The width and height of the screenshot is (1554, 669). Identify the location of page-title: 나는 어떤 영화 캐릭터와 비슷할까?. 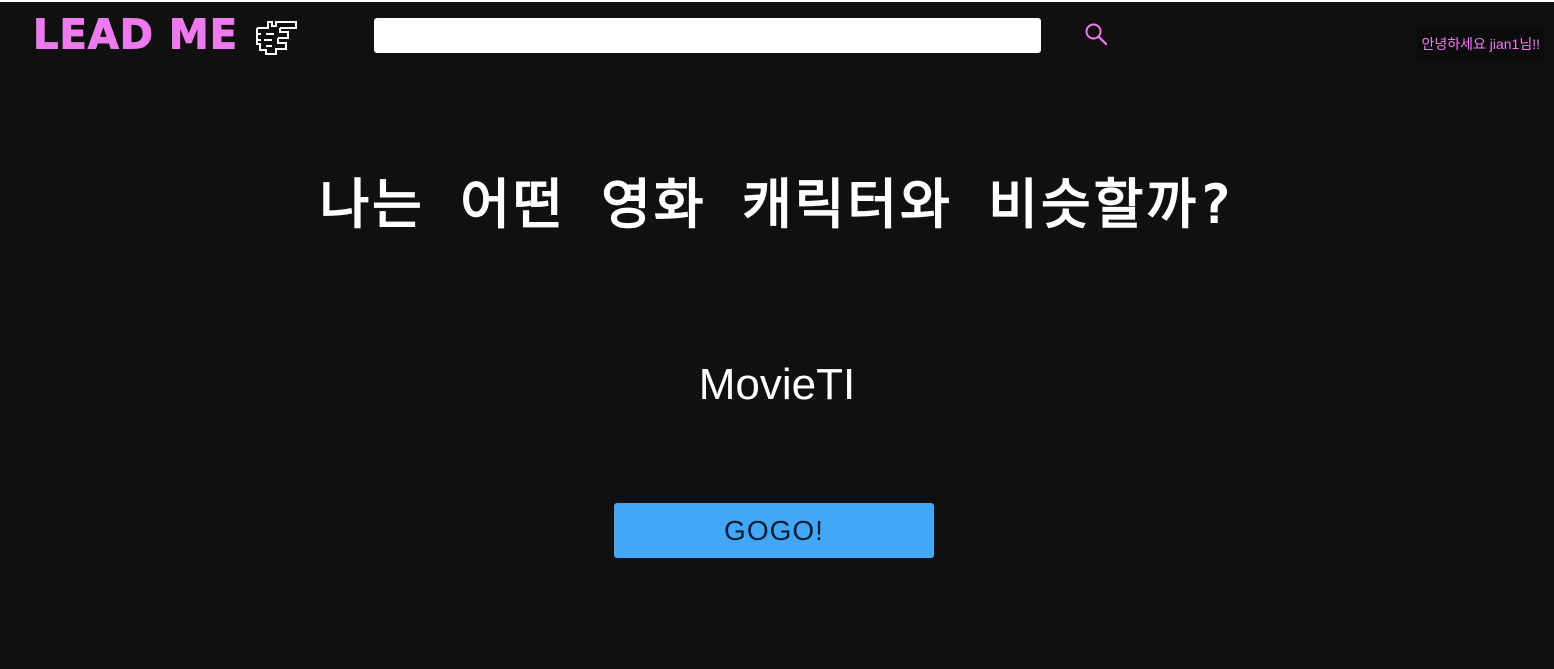
(777, 204).